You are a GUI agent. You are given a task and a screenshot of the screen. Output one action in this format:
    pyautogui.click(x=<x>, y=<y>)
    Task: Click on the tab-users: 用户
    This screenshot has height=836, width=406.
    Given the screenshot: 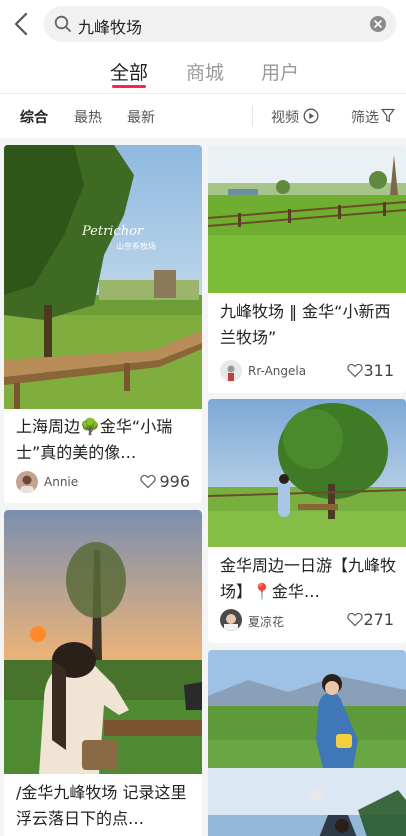 What is the action you would take?
    pyautogui.click(x=280, y=71)
    